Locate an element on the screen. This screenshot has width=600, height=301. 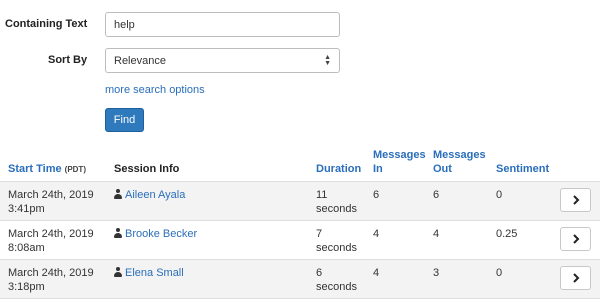
sort-by-select: Relevance ▲ ▼ is located at coordinates (222, 60).